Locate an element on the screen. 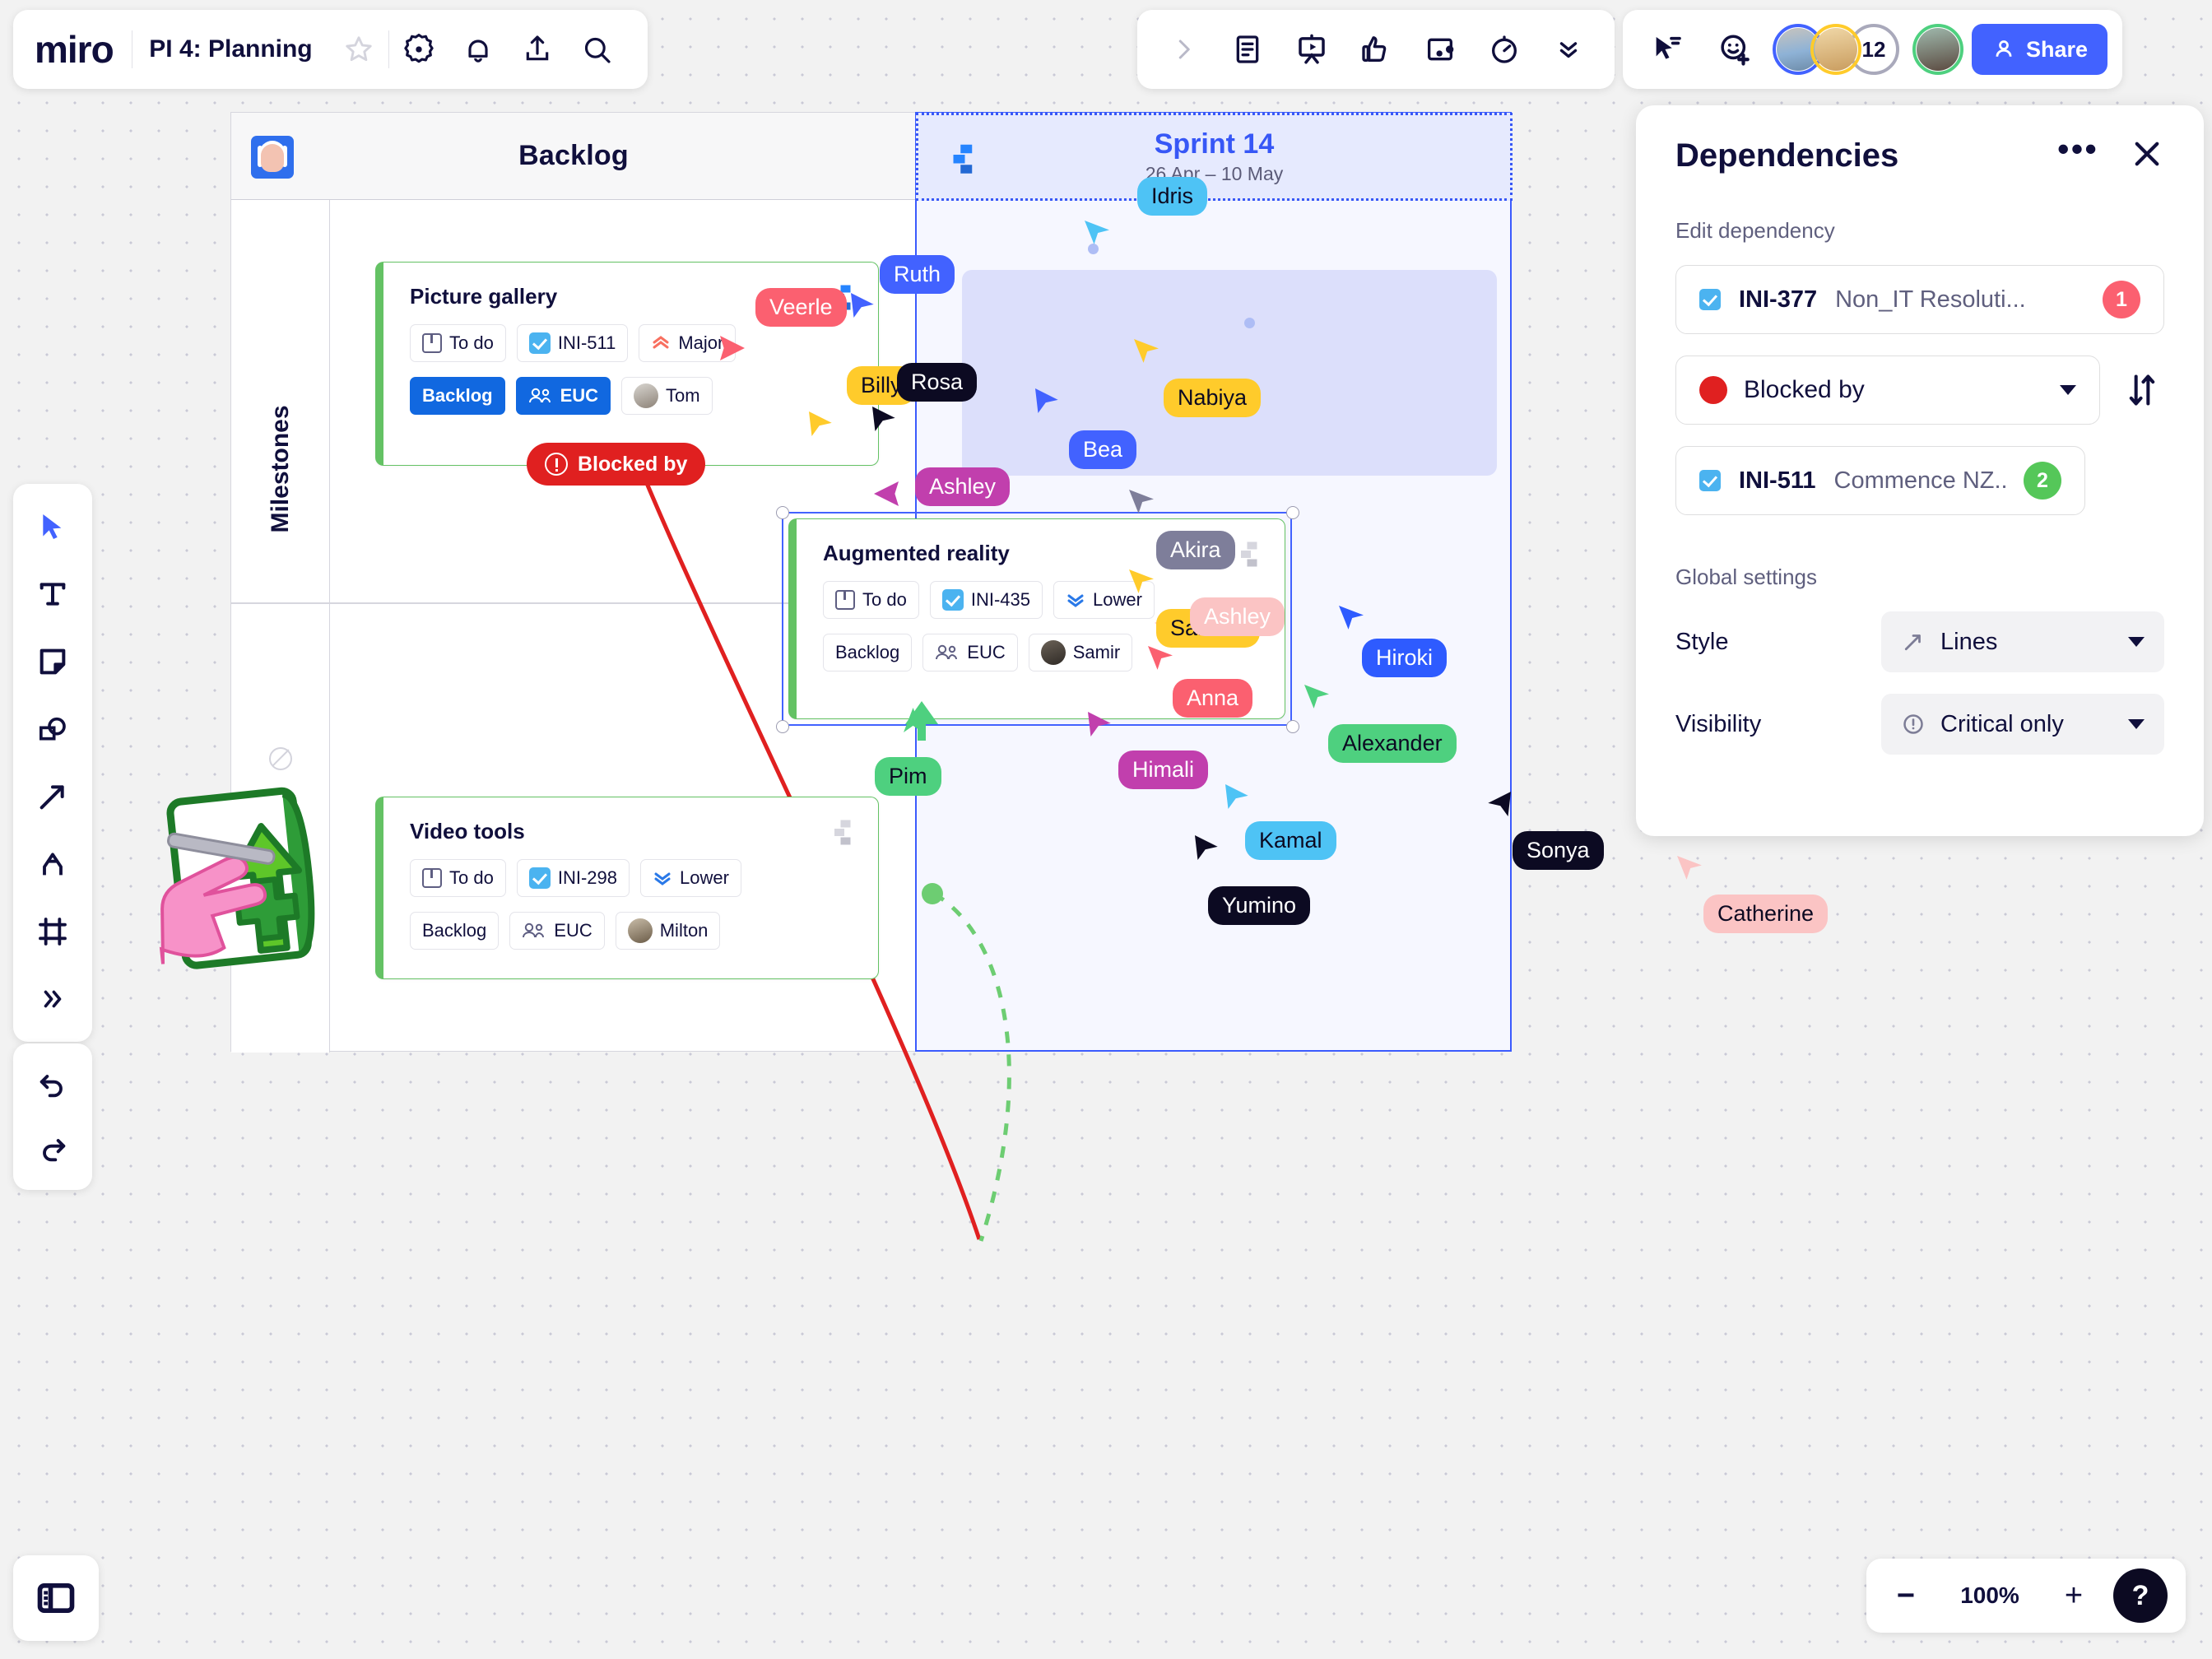  zoom-out-label: − is located at coordinates (1906, 1595).